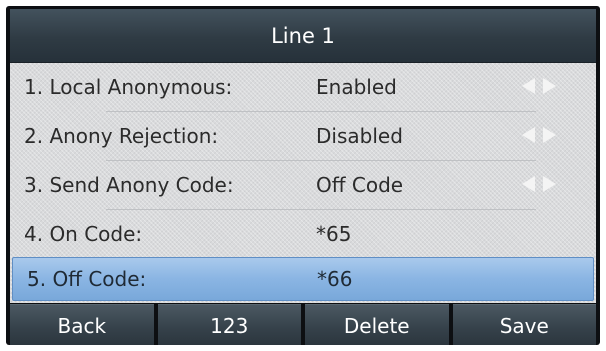 This screenshot has width=606, height=351. Describe the element at coordinates (82, 324) in the screenshot. I see `back-button: Back` at that location.